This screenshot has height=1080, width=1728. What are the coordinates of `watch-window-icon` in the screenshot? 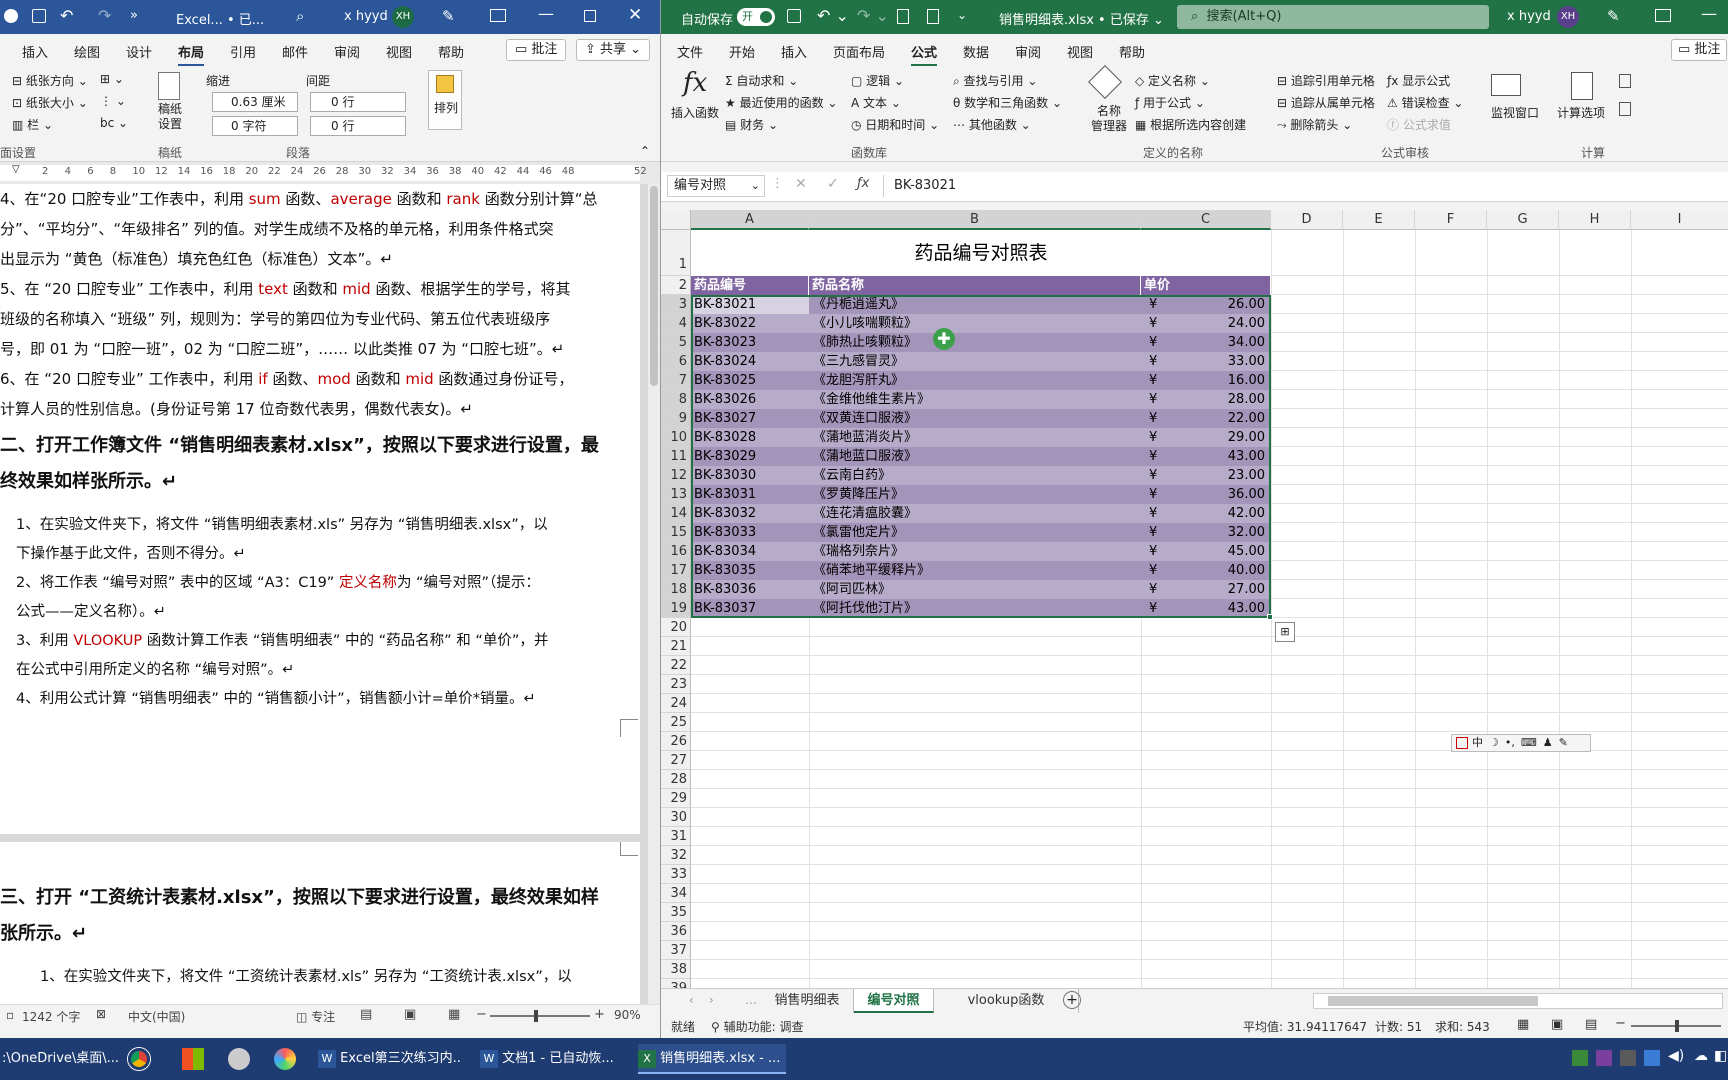 It's located at (1506, 85).